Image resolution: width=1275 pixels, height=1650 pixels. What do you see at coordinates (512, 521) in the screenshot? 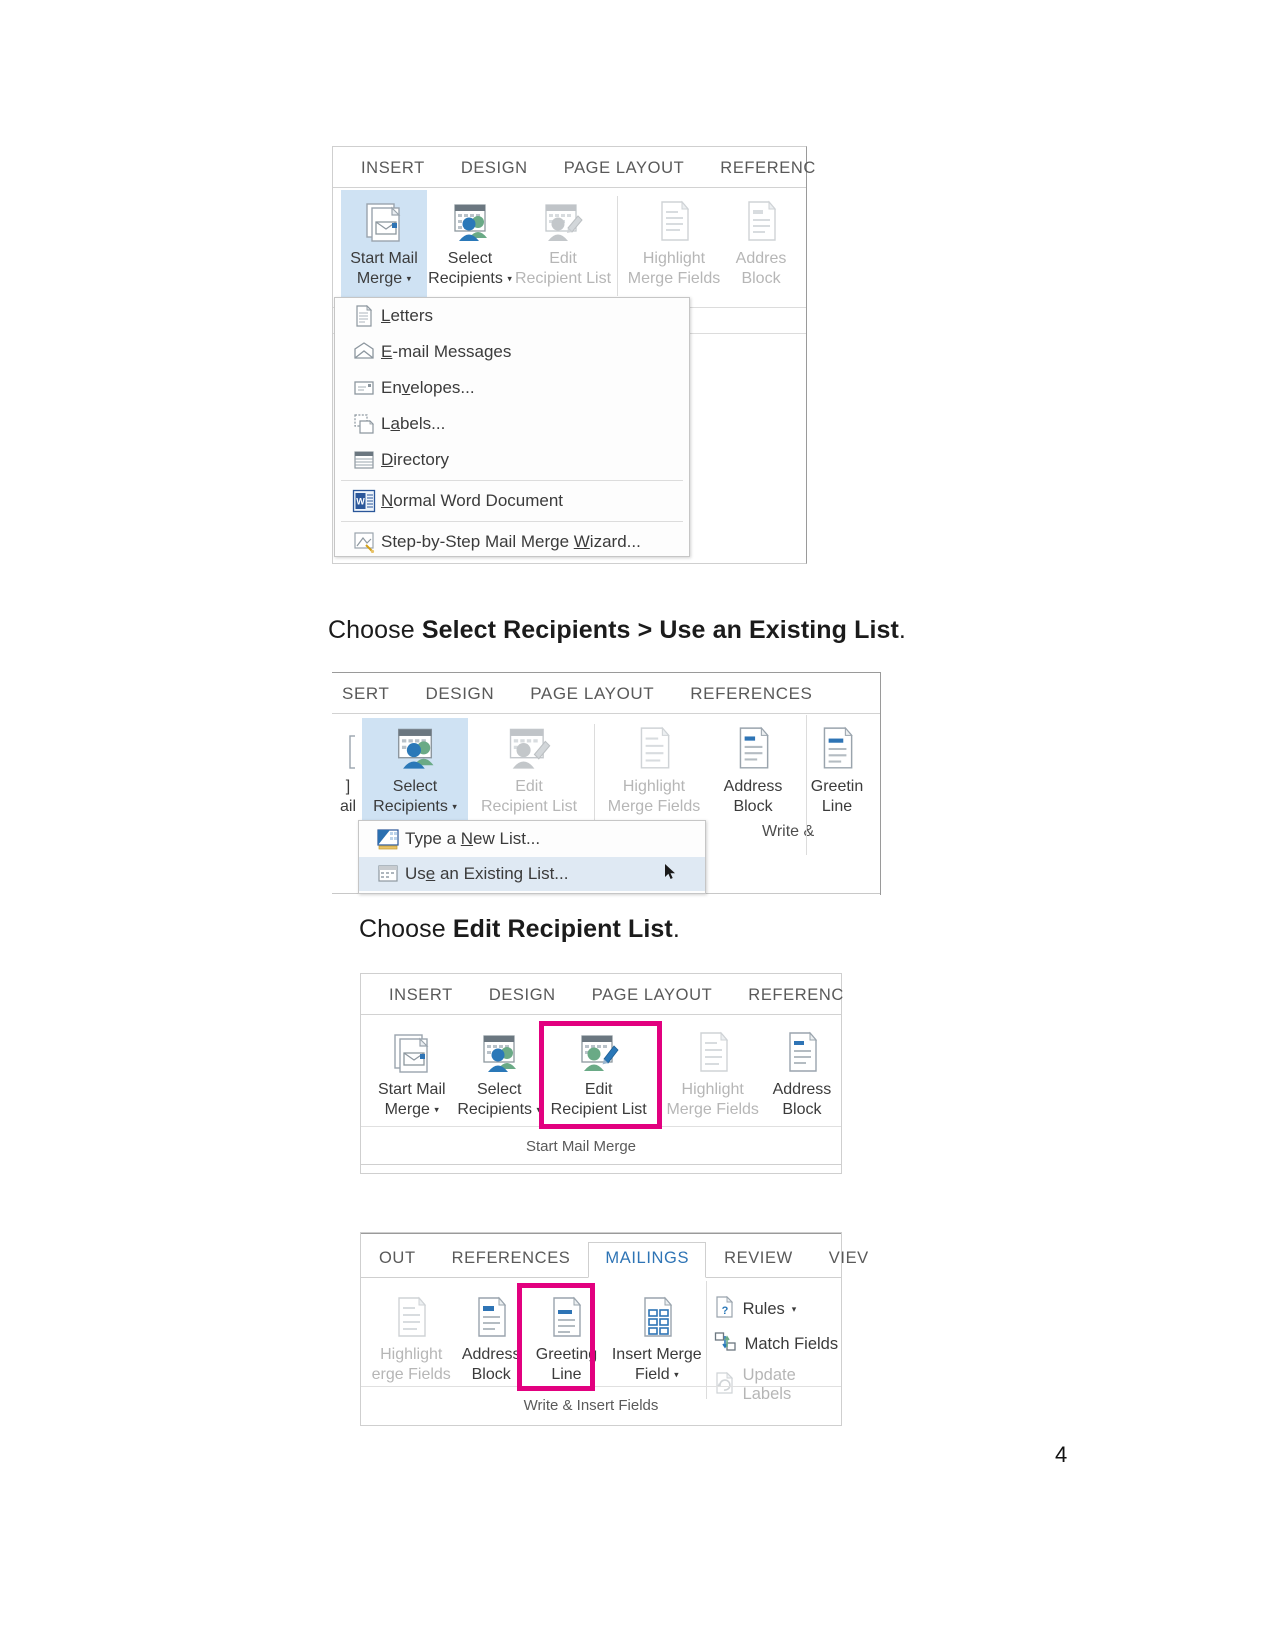
I see `menu-separator` at bounding box center [512, 521].